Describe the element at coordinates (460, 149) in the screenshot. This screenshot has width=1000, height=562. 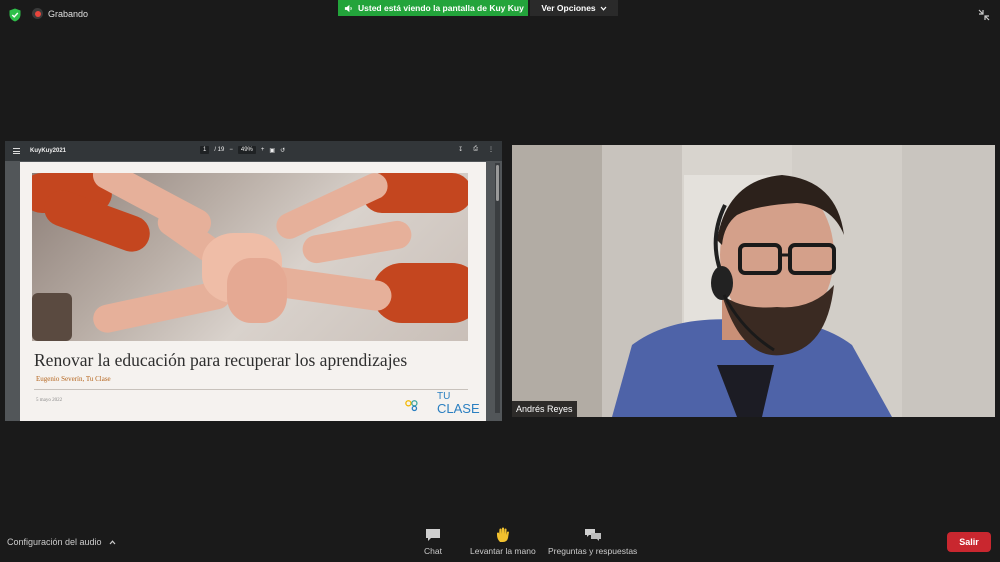
I see `download-icon: ↧` at that location.